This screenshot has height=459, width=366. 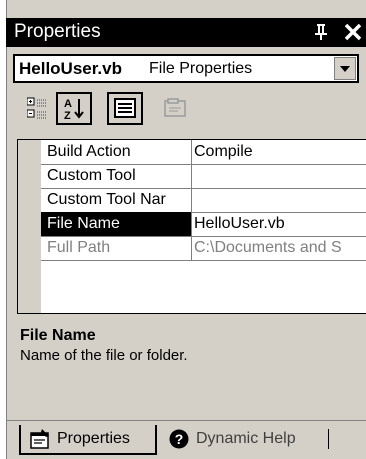 What do you see at coordinates (93, 438) in the screenshot?
I see `tab-label: Properties` at bounding box center [93, 438].